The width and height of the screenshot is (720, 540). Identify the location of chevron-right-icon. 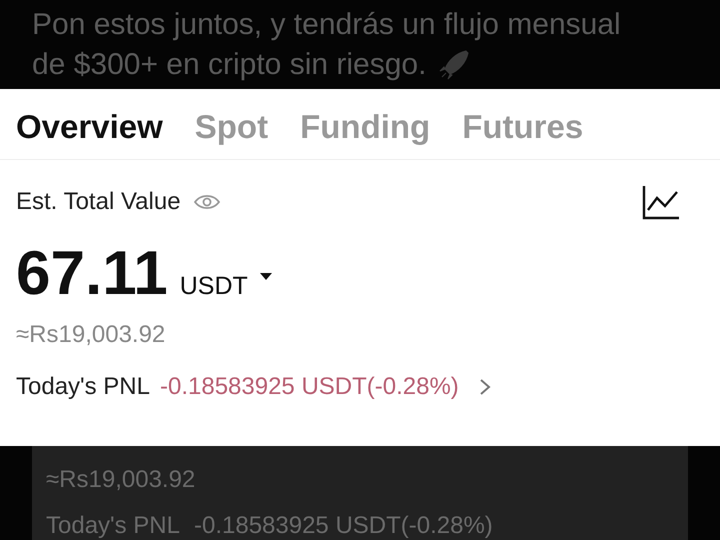
(484, 387).